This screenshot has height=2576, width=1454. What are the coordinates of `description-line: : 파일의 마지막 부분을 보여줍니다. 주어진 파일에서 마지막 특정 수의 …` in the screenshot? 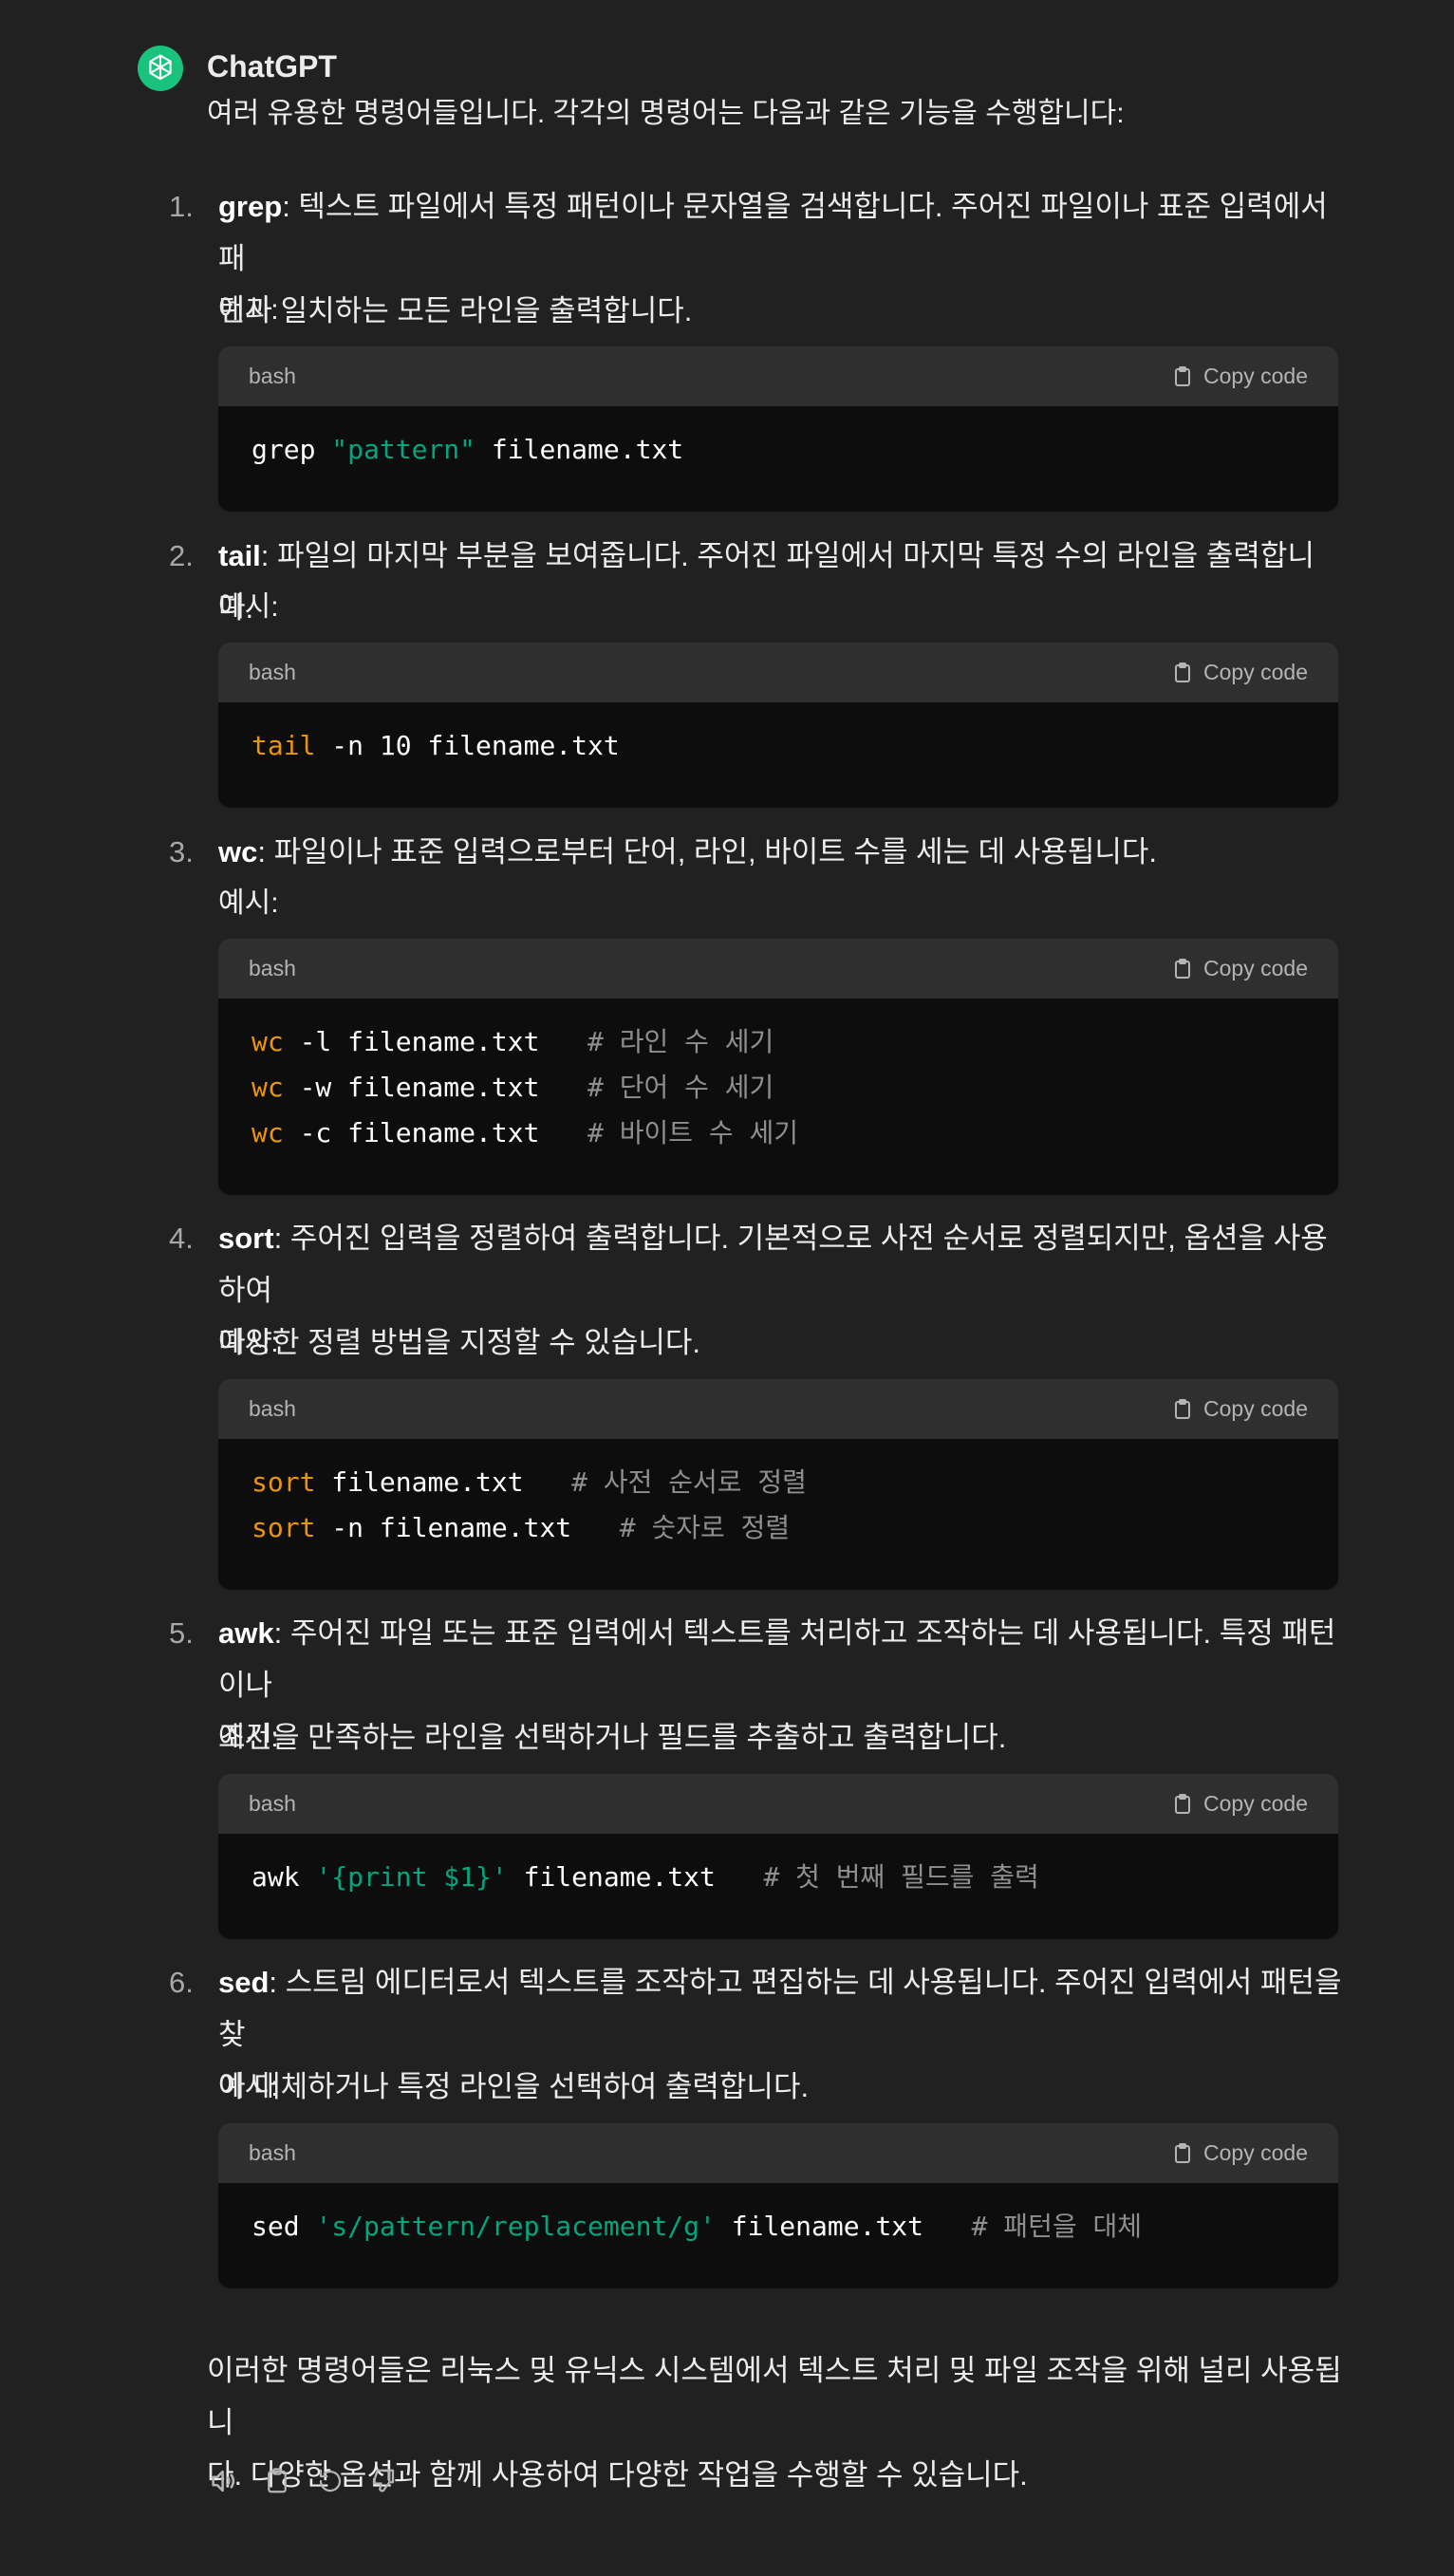 It's located at (766, 582).